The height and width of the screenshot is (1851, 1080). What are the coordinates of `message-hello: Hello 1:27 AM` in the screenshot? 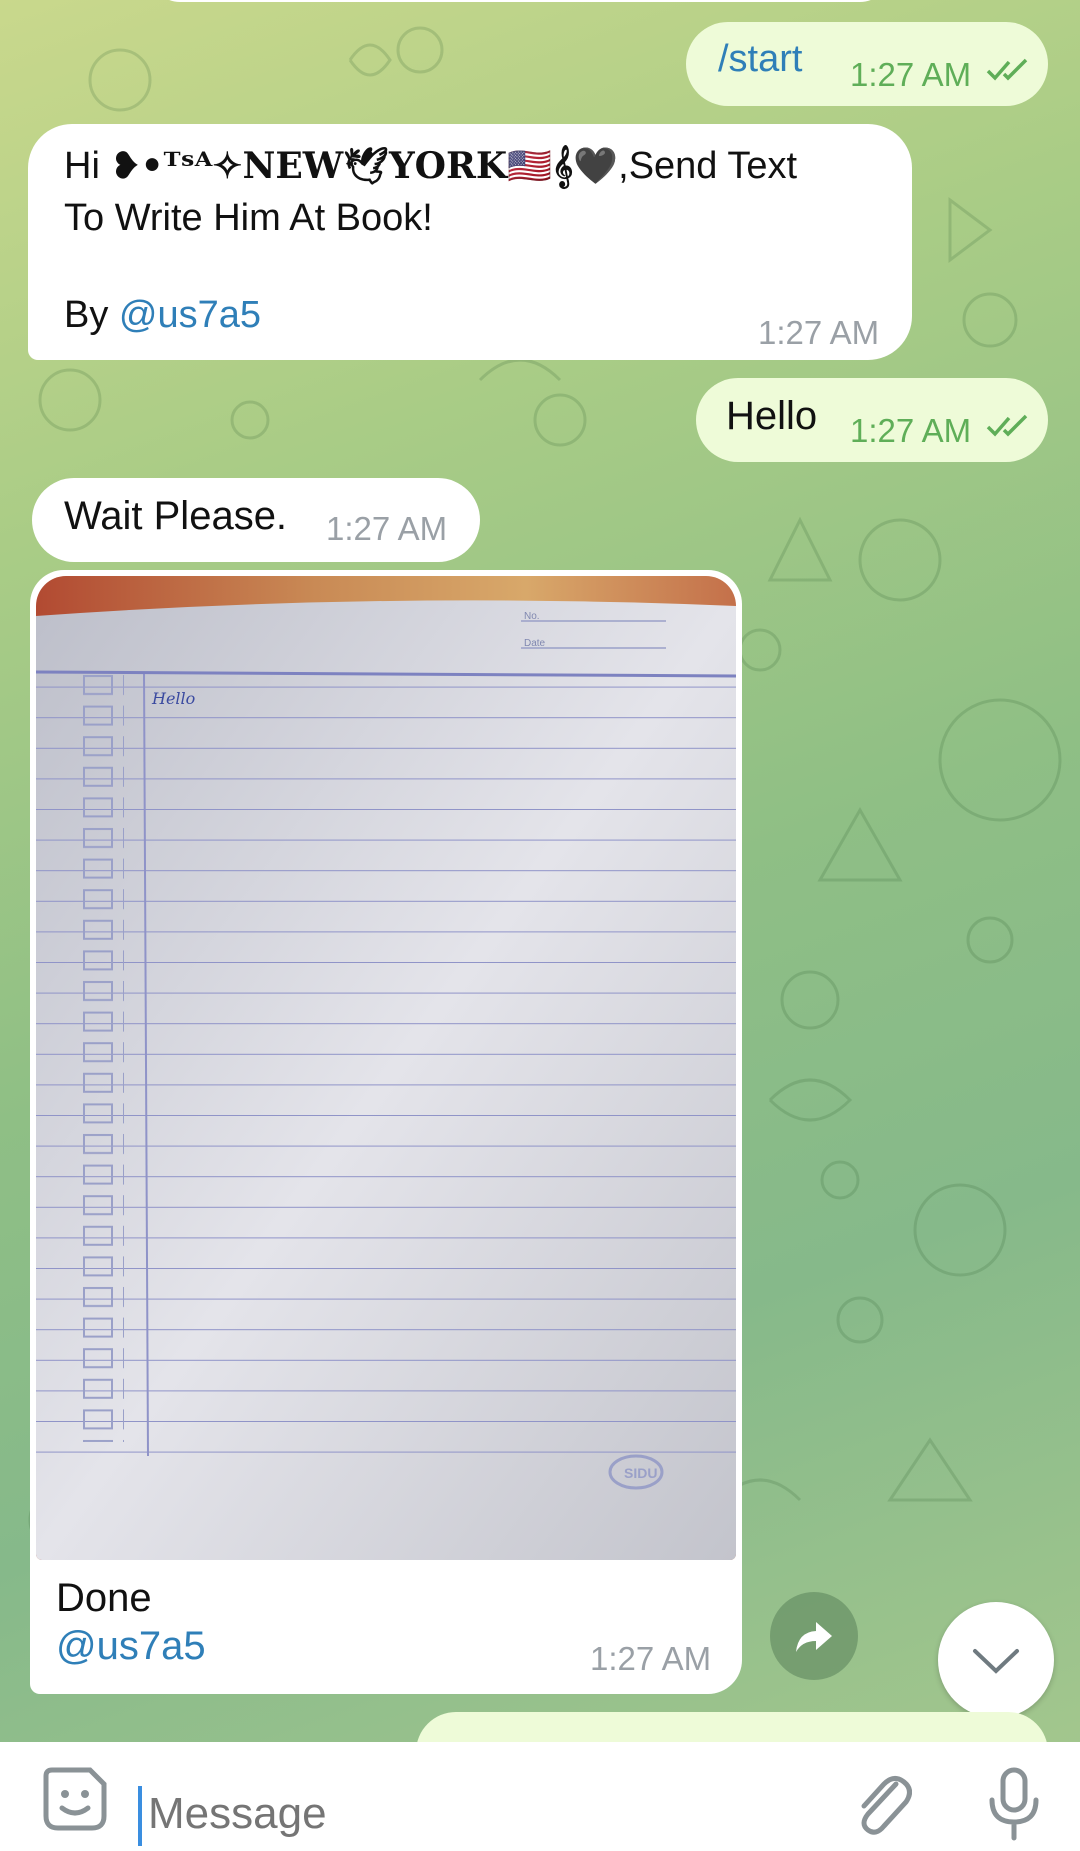 It's located at (872, 420).